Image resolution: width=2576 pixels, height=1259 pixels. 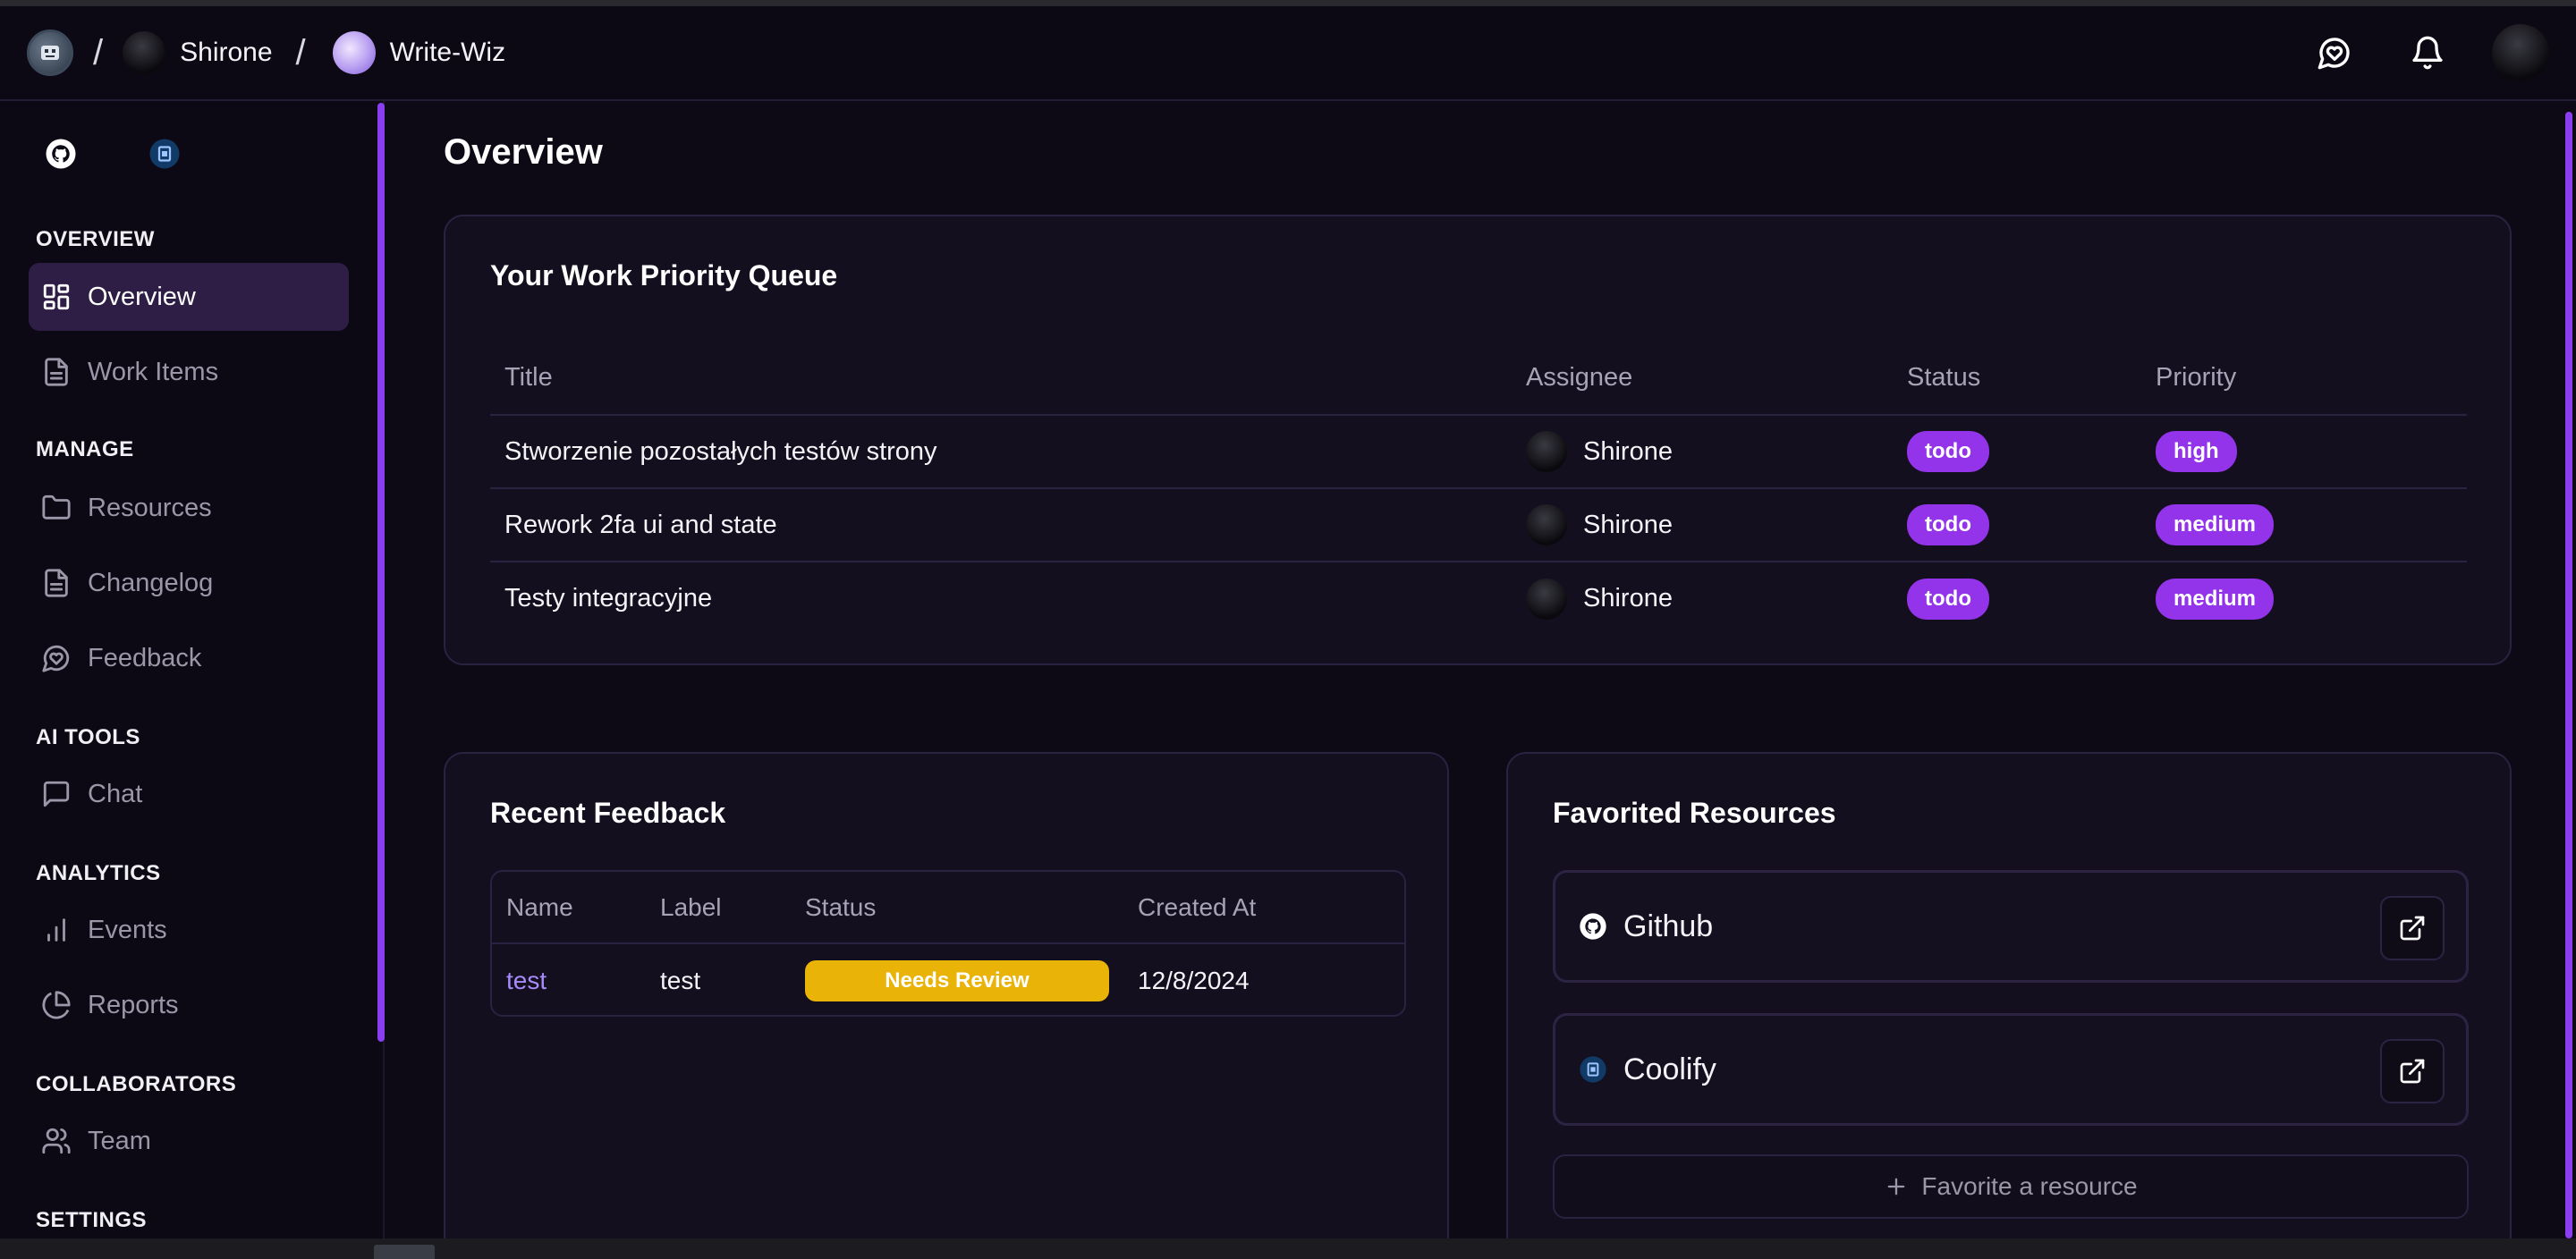 I want to click on sidebar-quick-links, so click(x=112, y=153).